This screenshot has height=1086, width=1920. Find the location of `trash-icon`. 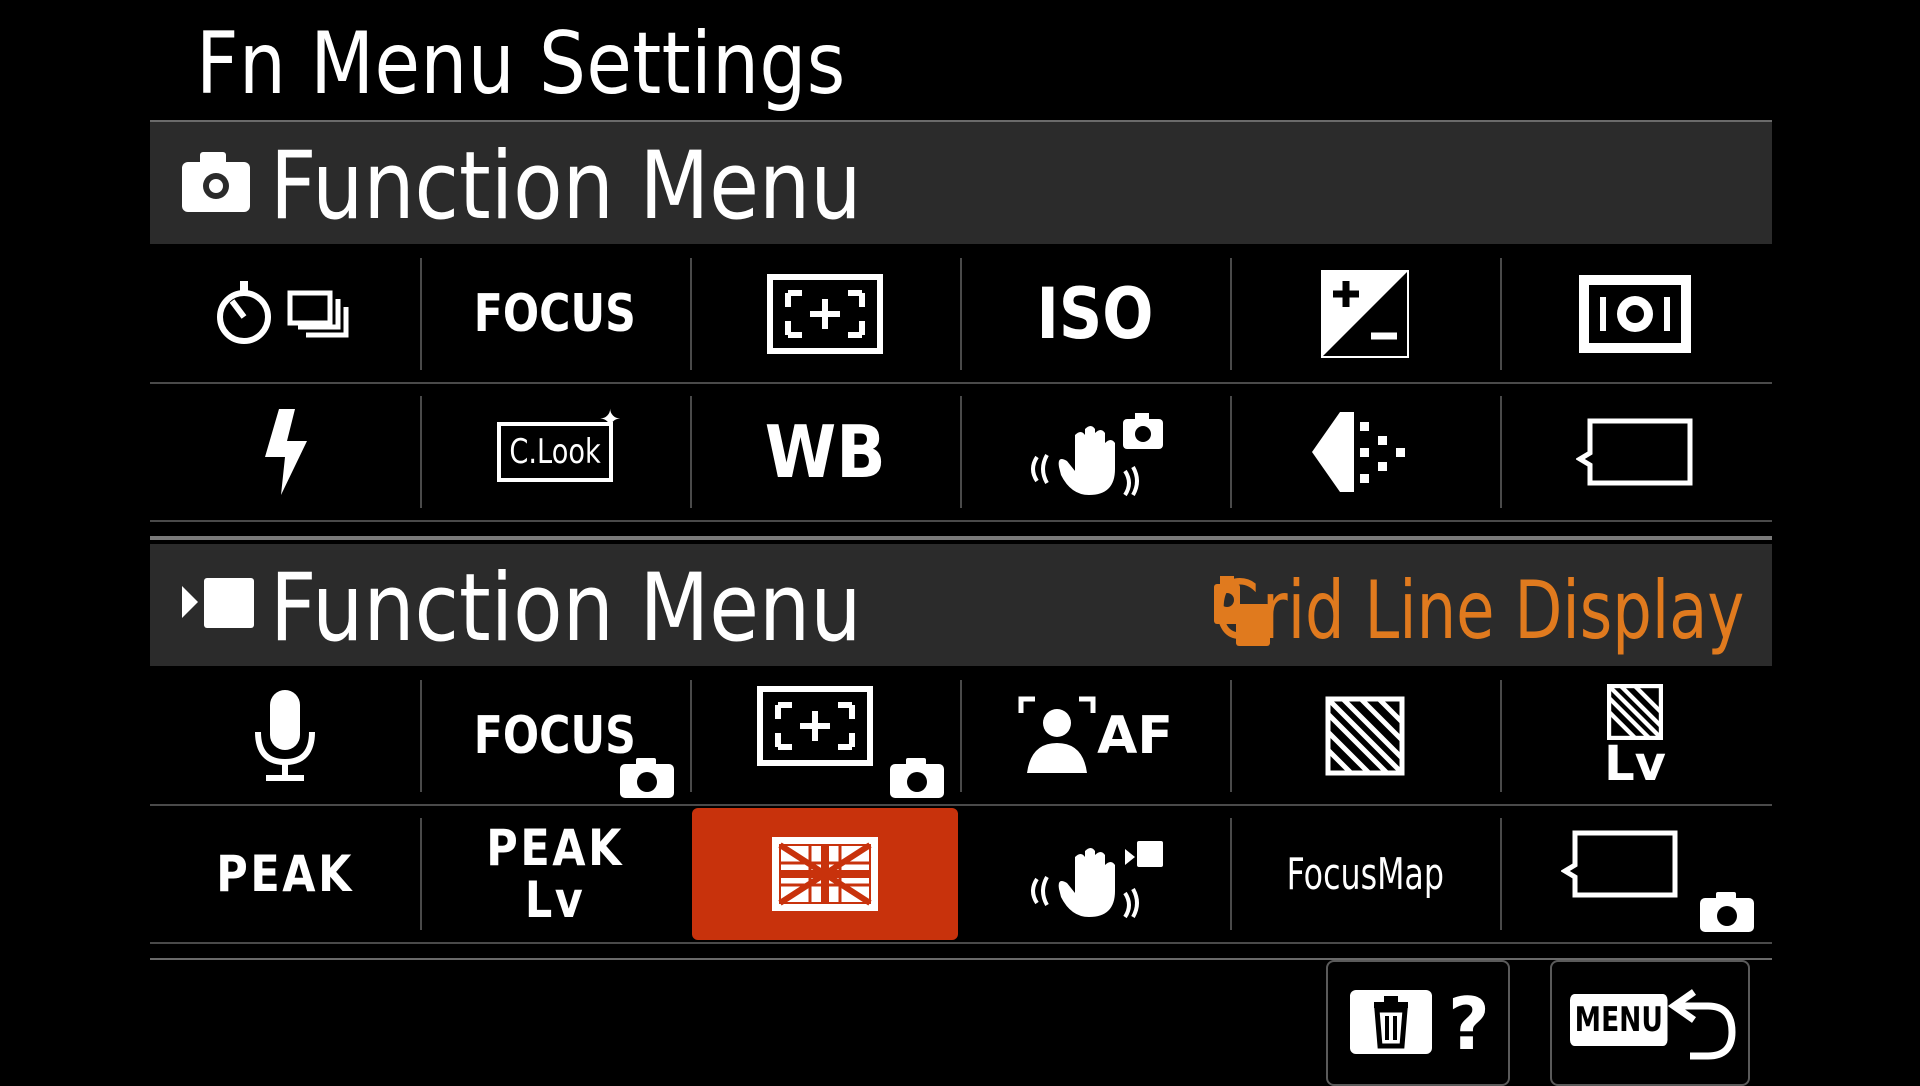

trash-icon is located at coordinates (1391, 1022).